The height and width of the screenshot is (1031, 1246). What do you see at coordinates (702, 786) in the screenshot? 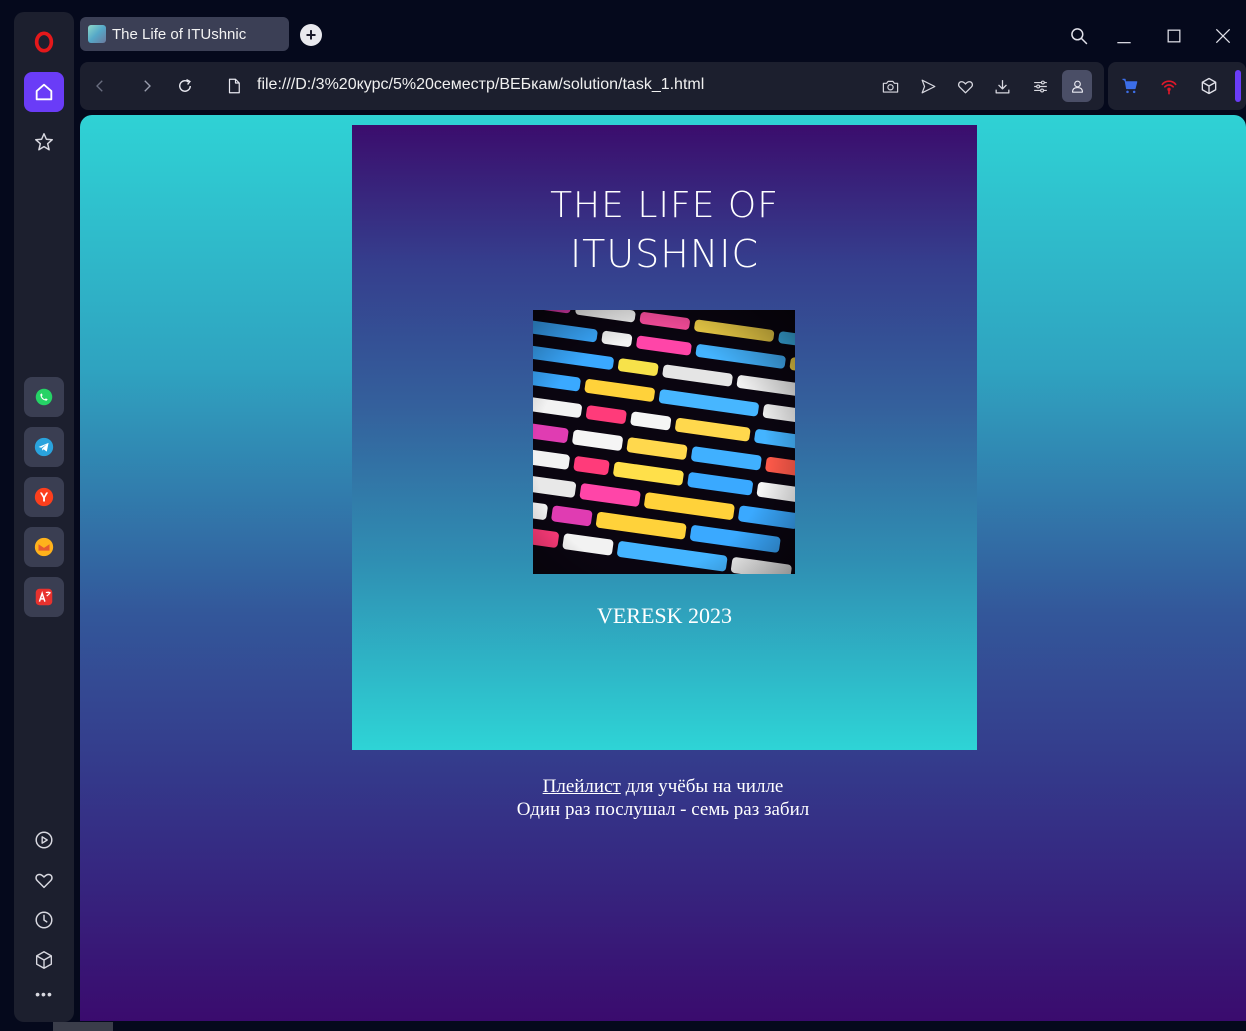
I see `caption-line1-rest: для учёбы на чилле` at bounding box center [702, 786].